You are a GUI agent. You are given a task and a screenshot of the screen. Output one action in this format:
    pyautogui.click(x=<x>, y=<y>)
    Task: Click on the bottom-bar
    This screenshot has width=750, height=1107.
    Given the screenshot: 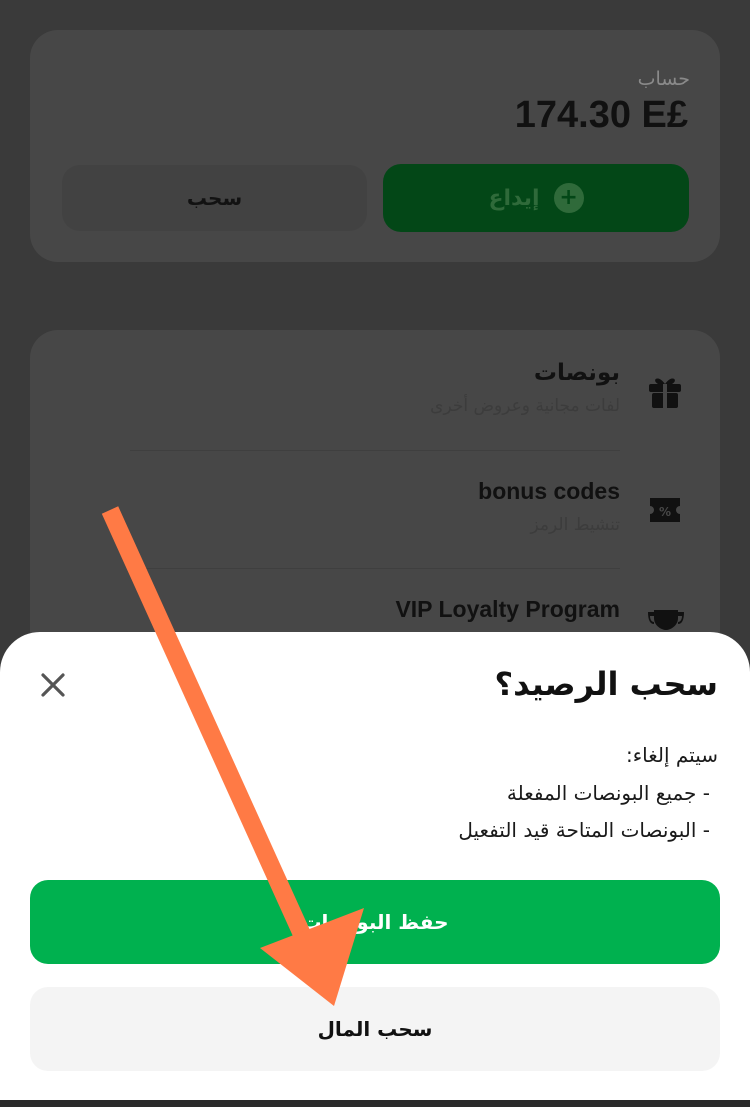 What is the action you would take?
    pyautogui.click(x=375, y=1103)
    